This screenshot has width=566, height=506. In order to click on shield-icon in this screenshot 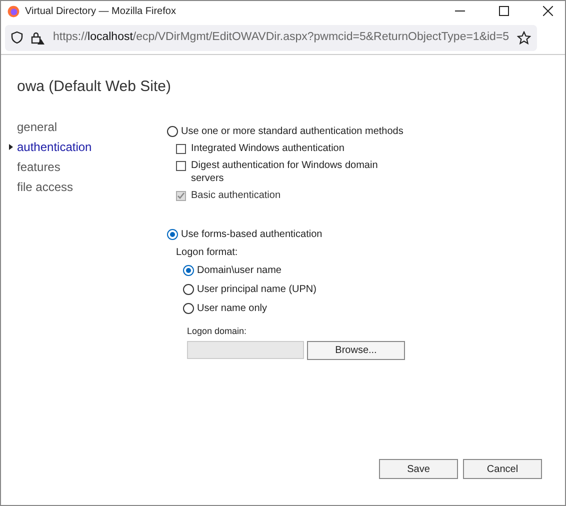, I will do `click(17, 37)`.